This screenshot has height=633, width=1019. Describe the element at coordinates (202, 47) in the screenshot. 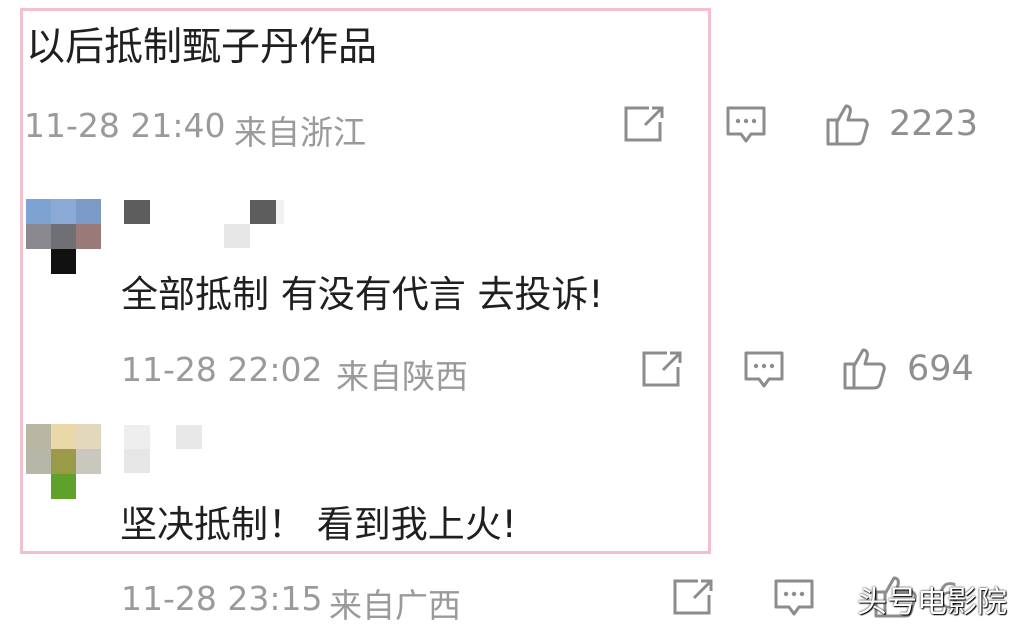

I see `post-text: 以后抵制甄子丹作品` at that location.